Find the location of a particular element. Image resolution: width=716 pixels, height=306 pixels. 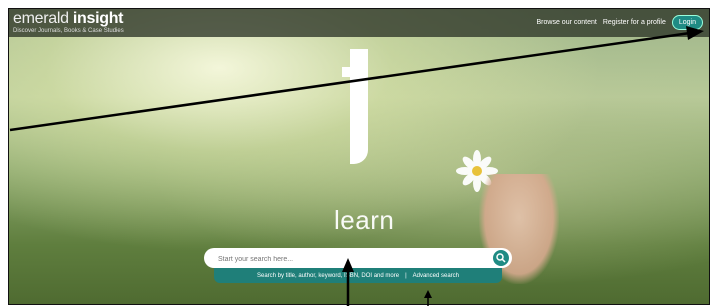

logo-tagline: Discover Journals, Books & Case Studies is located at coordinates (68, 31).